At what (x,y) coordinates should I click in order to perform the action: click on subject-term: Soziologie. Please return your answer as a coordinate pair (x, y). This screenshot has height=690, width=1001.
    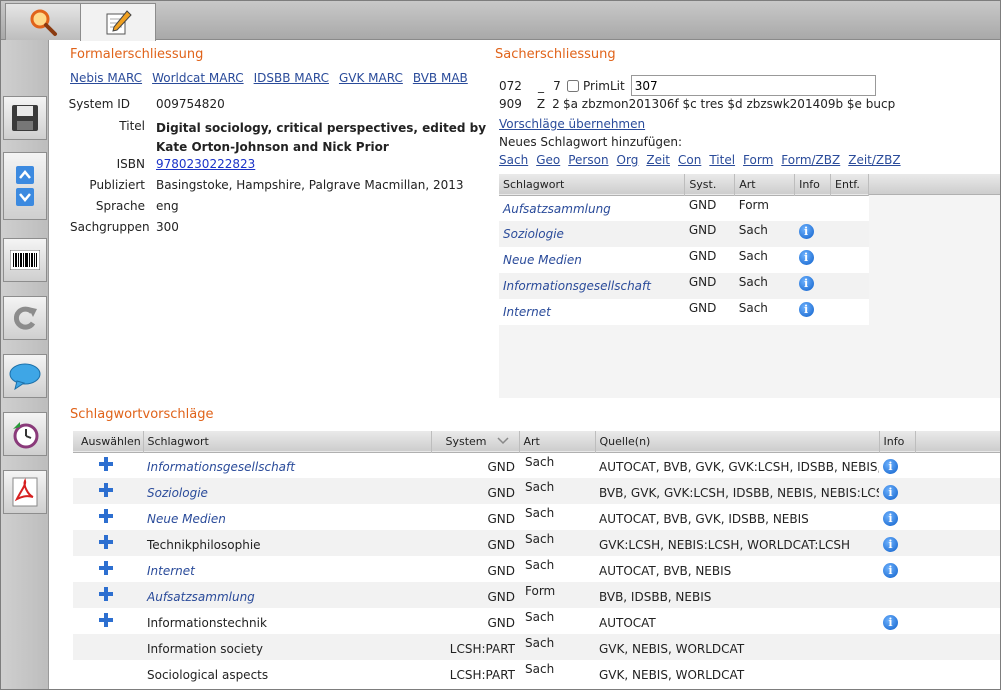
    Looking at the image, I should click on (592, 234).